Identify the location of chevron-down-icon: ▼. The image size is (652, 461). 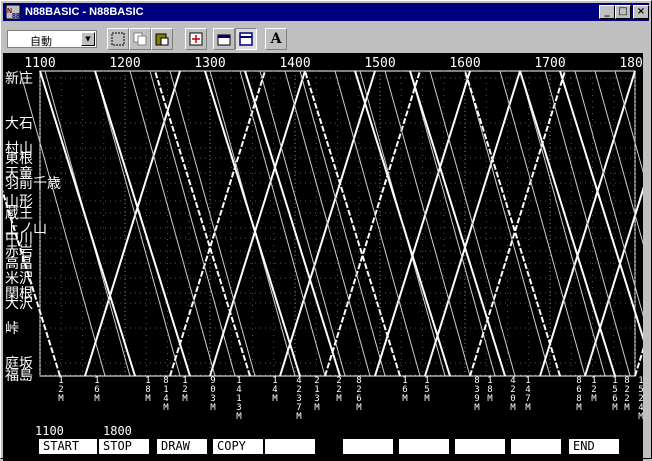
(88, 39).